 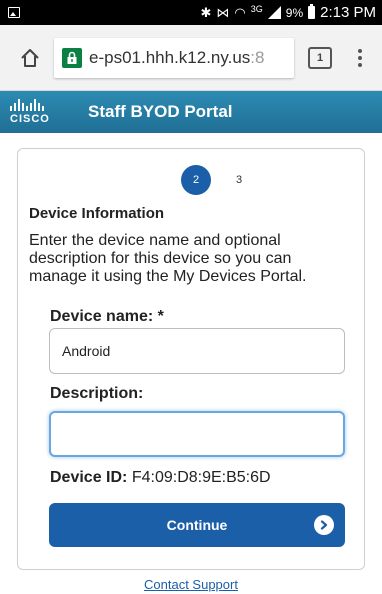 I want to click on battery-percent: 9%, so click(x=294, y=12).